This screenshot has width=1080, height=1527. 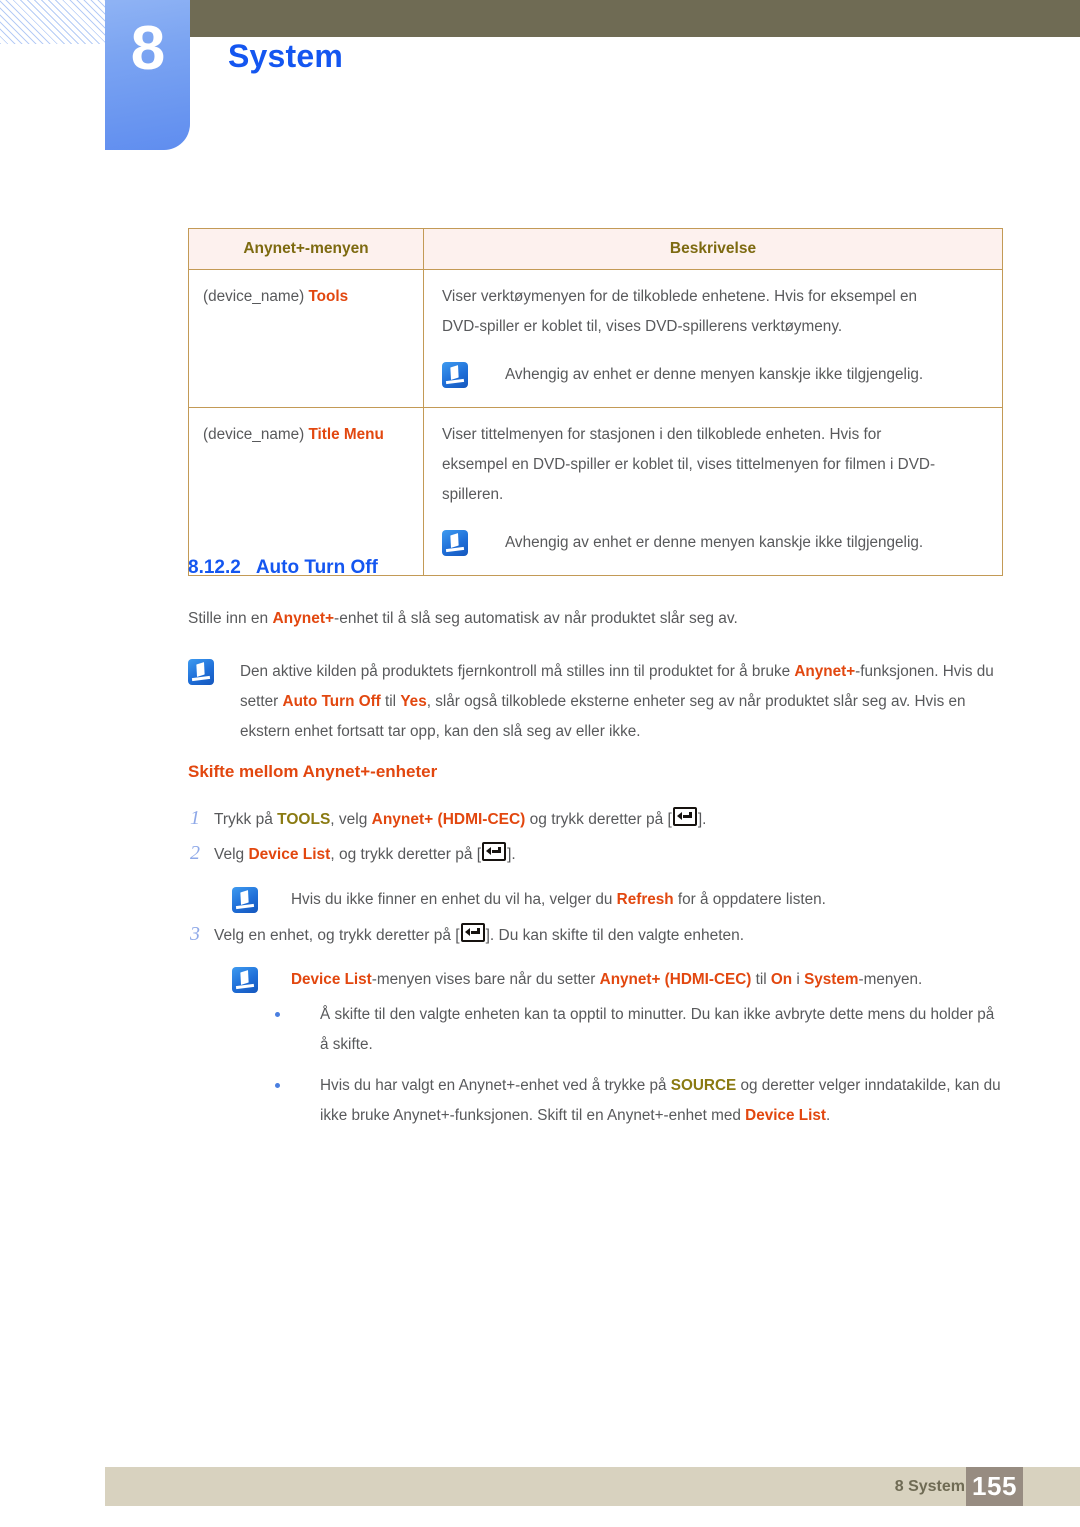 I want to click on chapter-title: System, so click(x=286, y=56).